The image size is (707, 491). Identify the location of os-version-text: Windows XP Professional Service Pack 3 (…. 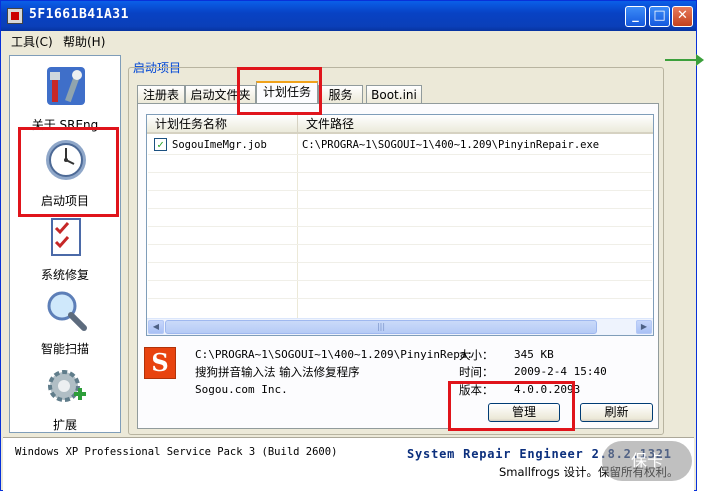
(176, 452).